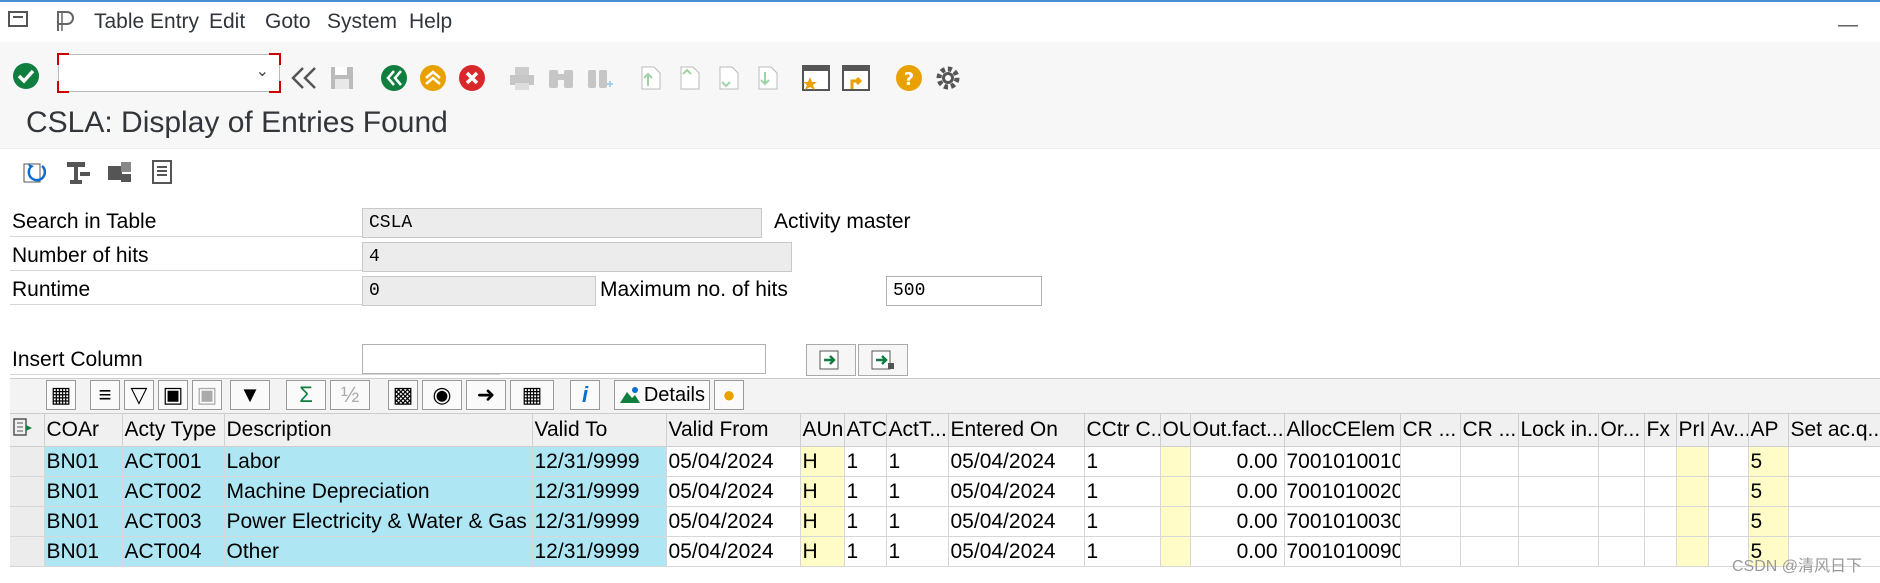 This screenshot has width=1880, height=583. Describe the element at coordinates (120, 172) in the screenshot. I see `field-selection-icon` at that location.